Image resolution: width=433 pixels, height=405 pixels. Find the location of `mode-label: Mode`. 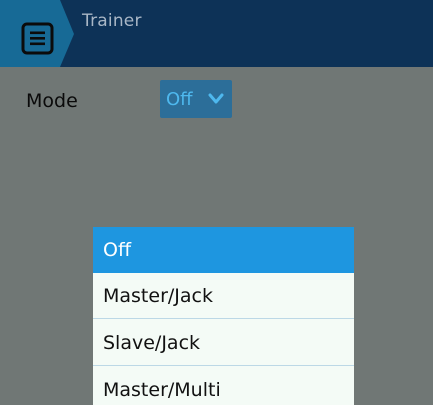

mode-label: Mode is located at coordinates (52, 101).